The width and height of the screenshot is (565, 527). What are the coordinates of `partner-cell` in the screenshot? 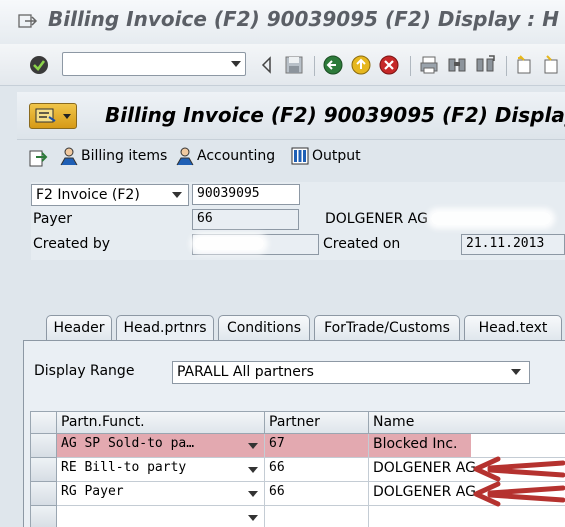 It's located at (317, 516).